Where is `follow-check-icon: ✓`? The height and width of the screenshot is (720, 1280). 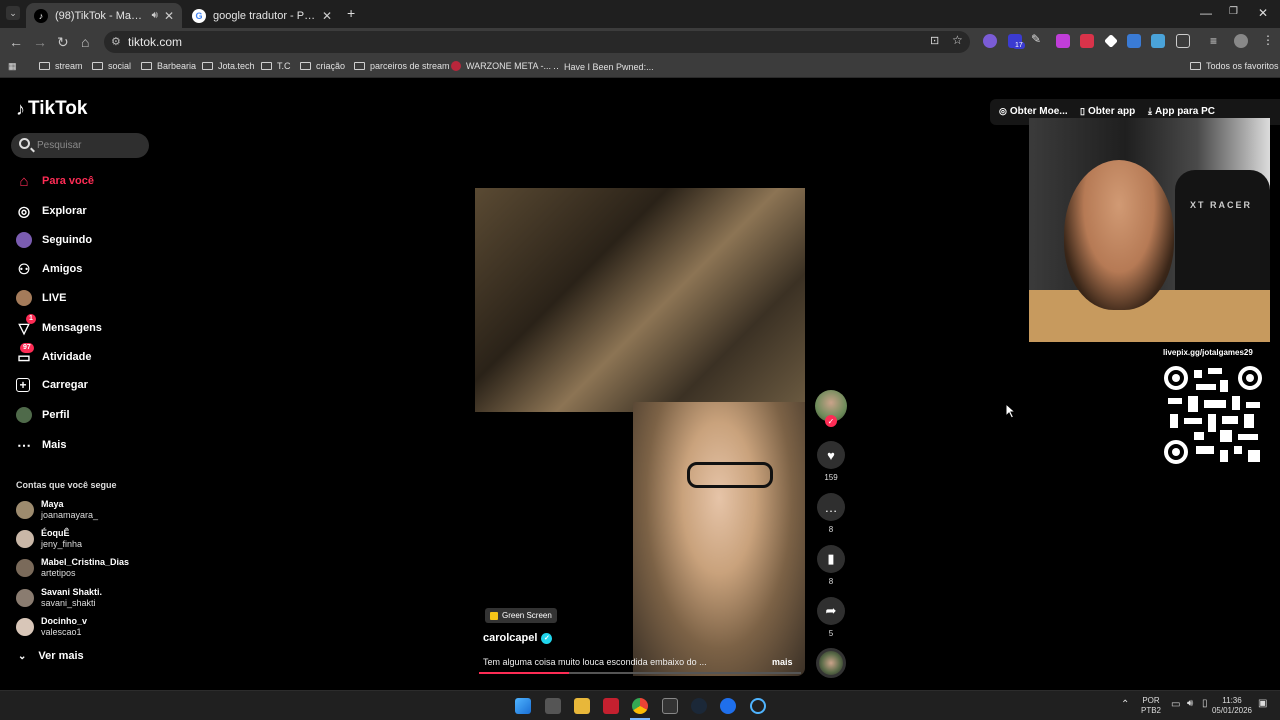 follow-check-icon: ✓ is located at coordinates (831, 421).